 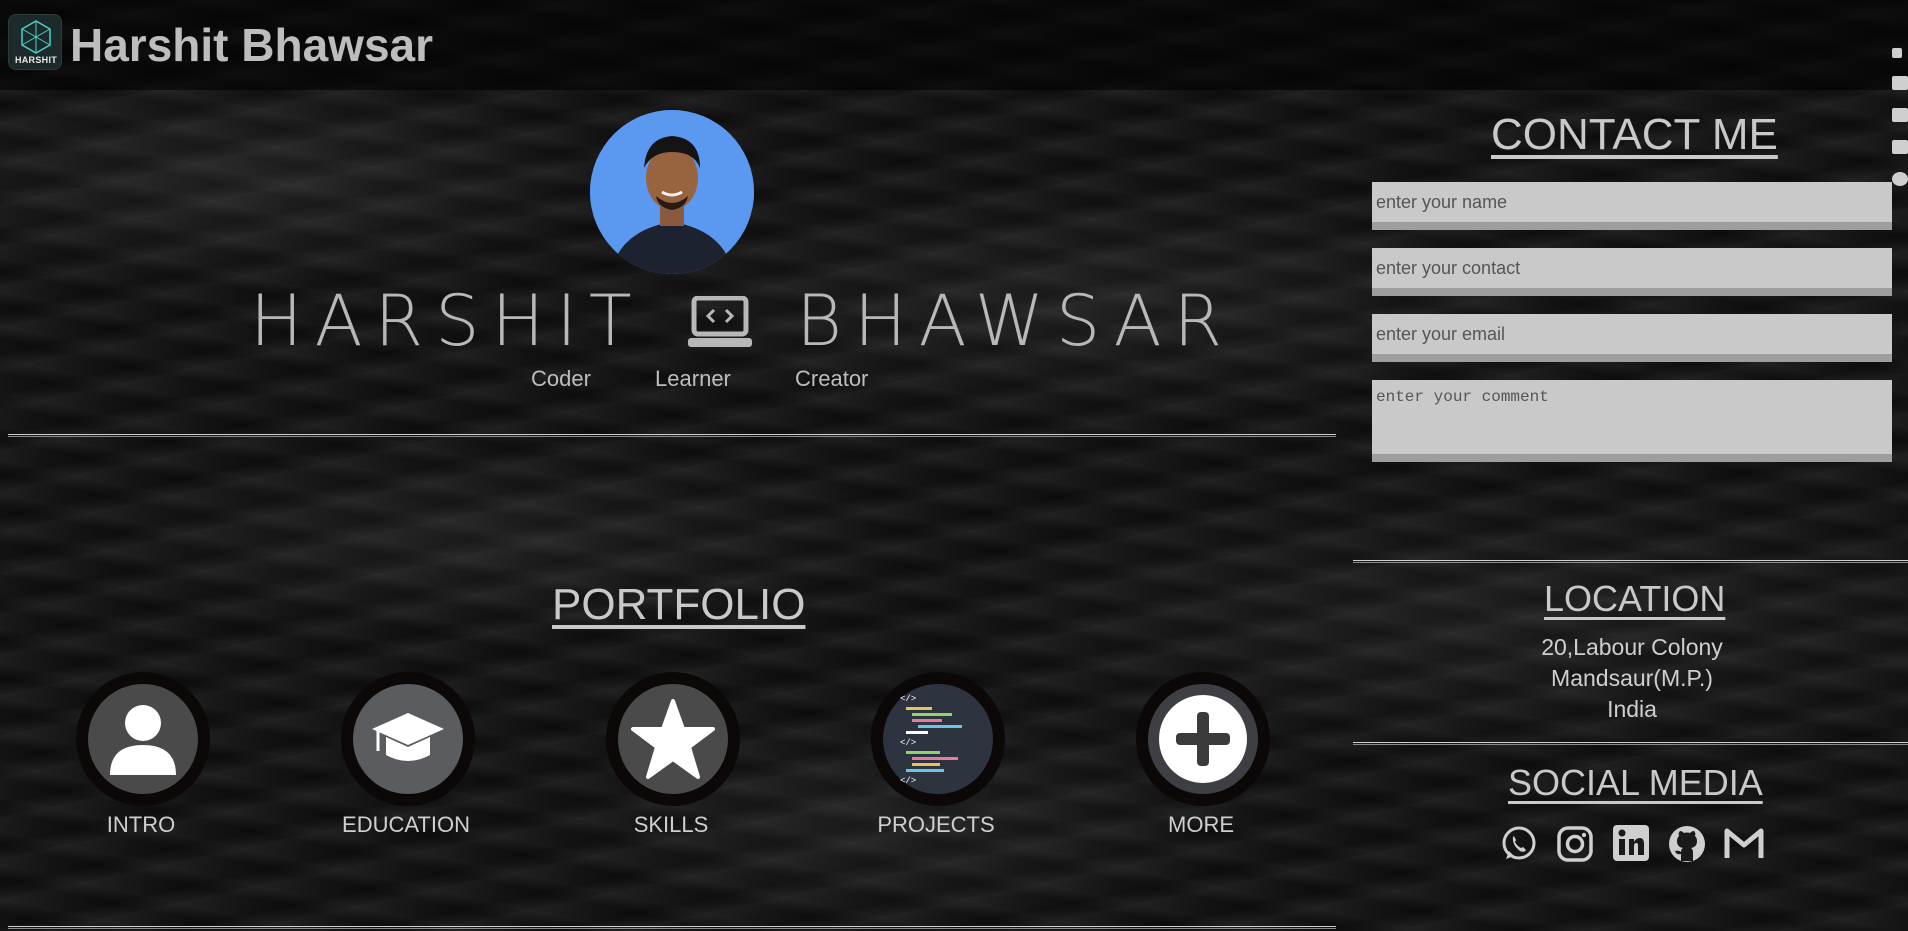 I want to click on tagline: Coder Learner Creator, so click(x=714, y=379).